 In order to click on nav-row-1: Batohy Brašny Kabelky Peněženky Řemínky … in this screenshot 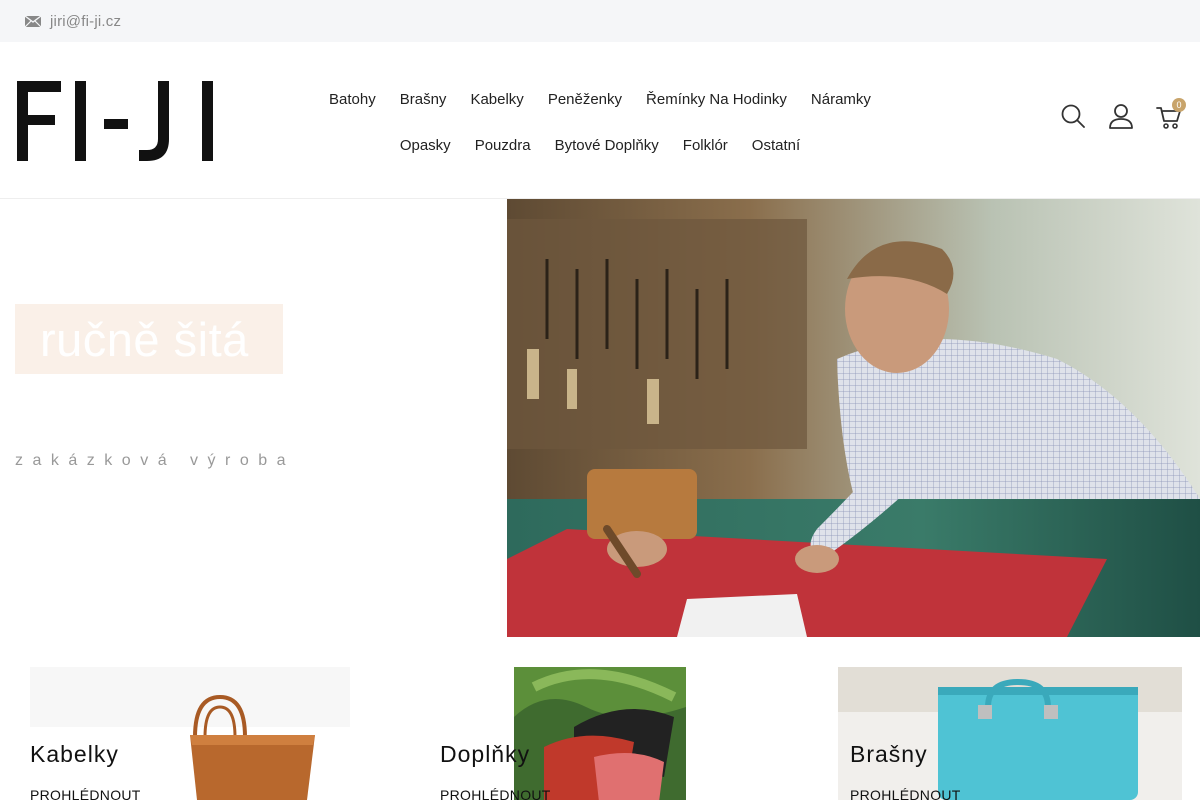, I will do `click(600, 99)`.